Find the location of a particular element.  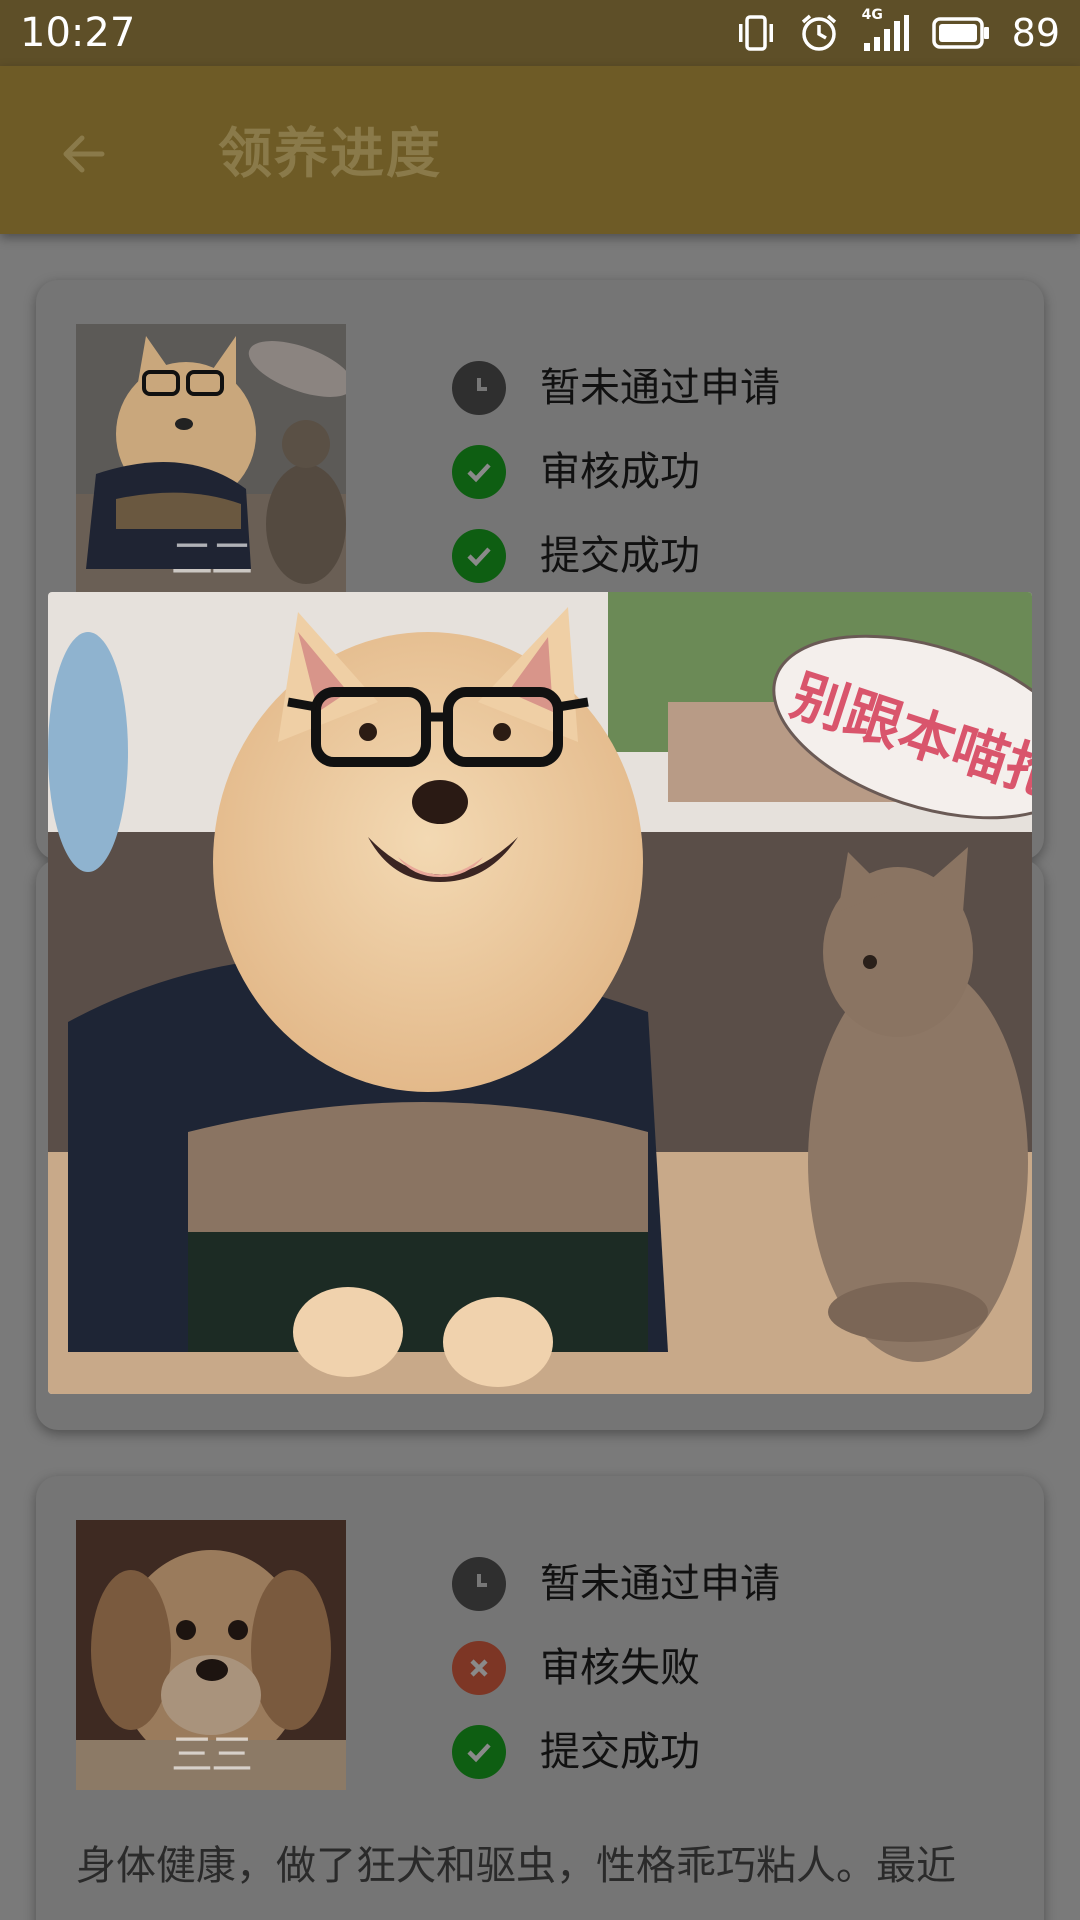

status-time: 10:27 is located at coordinates (78, 33).